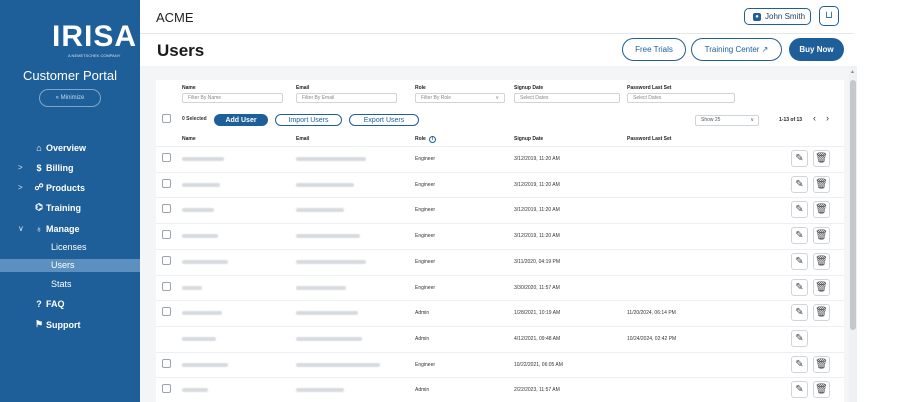 The image size is (906, 402). I want to click on previous-page-icon: ‹, so click(814, 118).